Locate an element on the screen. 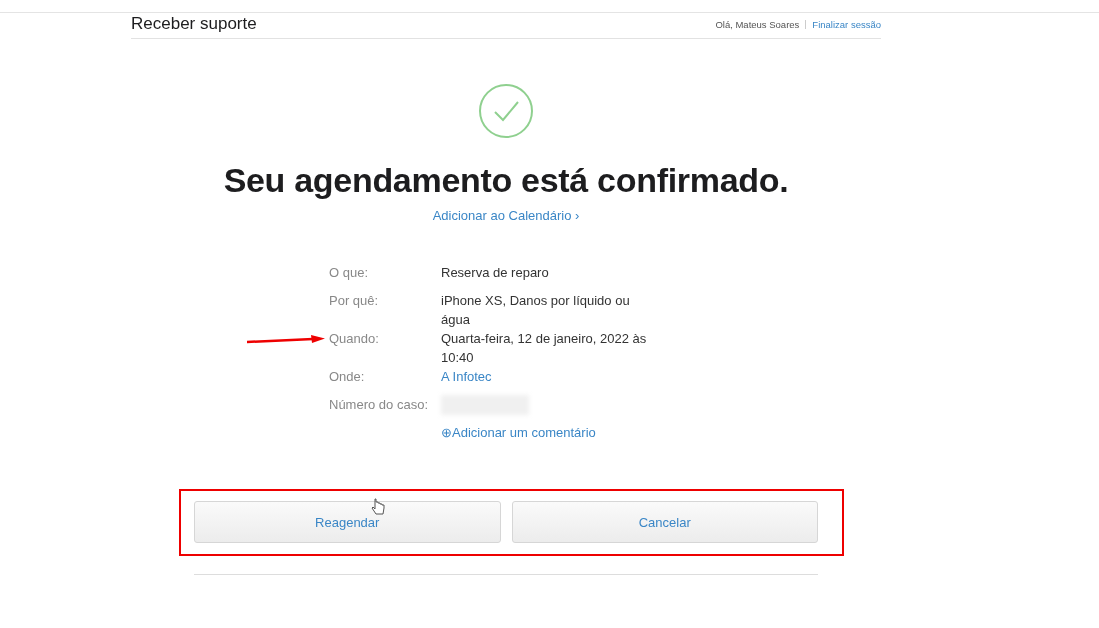  detail-value: iPhone XS, Danos por líquido ou água is located at coordinates (536, 310).